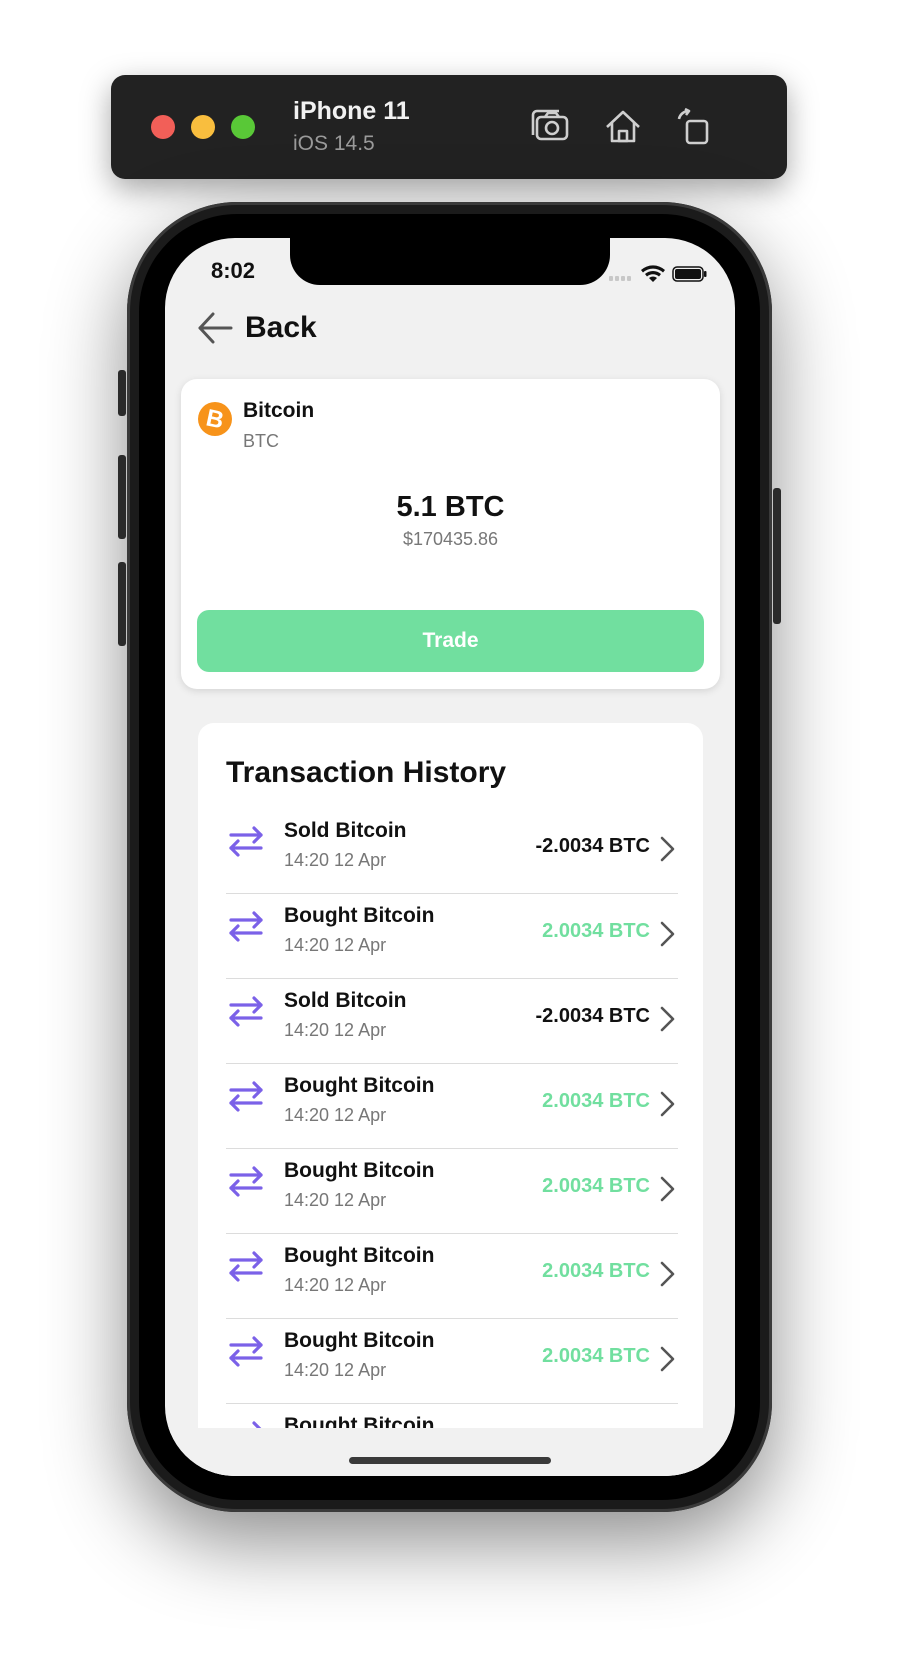  Describe the element at coordinates (551, 127) in the screenshot. I see `screenshot-icon` at that location.